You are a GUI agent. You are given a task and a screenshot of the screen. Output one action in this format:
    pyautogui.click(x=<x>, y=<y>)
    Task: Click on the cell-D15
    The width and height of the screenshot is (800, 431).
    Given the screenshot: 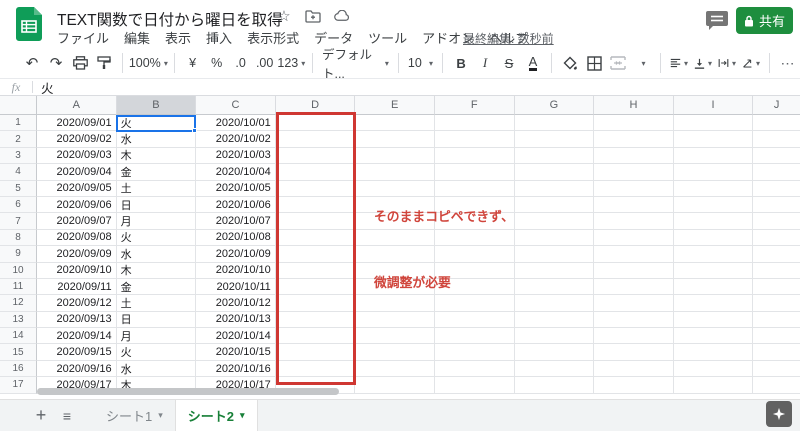 What is the action you would take?
    pyautogui.click(x=315, y=352)
    